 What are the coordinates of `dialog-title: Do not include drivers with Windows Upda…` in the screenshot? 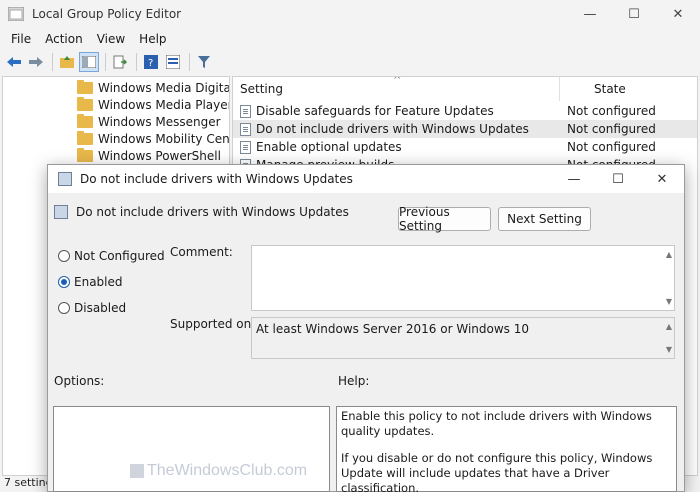 It's located at (216, 179).